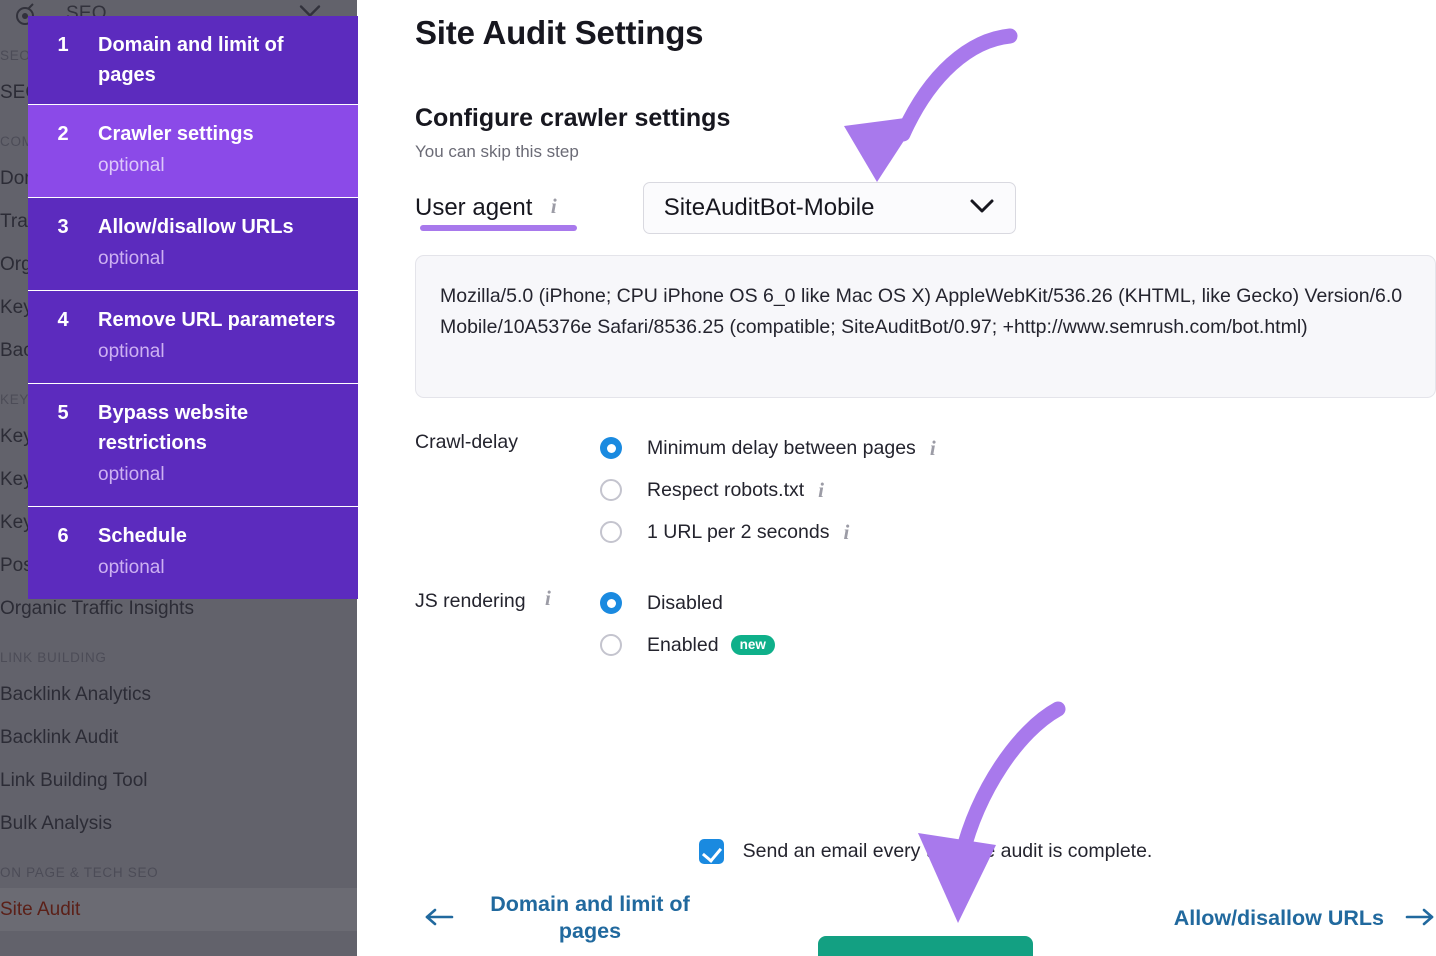 The image size is (1436, 956). Describe the element at coordinates (685, 602) in the screenshot. I see `radio-label: Disabled` at that location.